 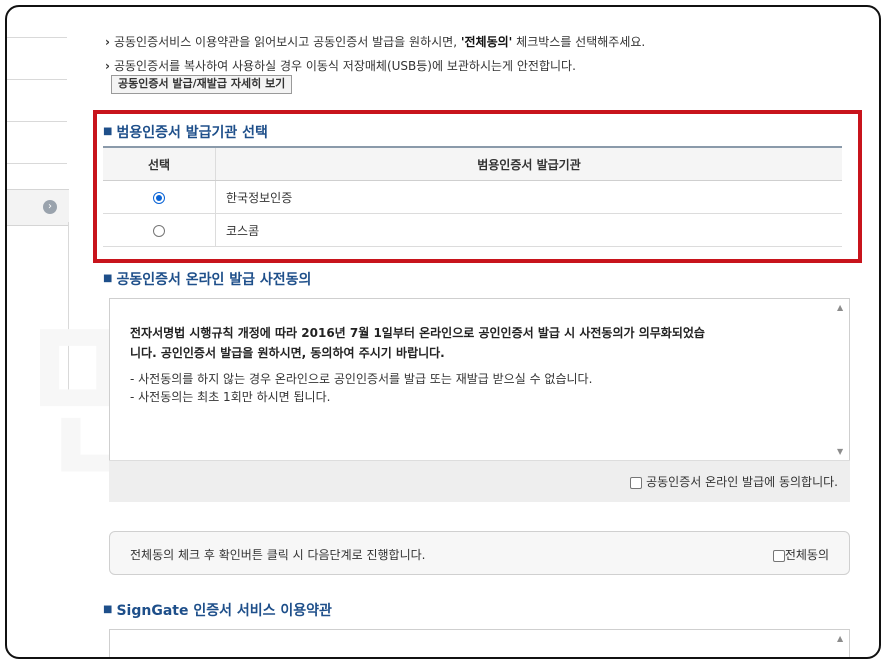 I want to click on all-agree-checkbox, so click(x=778, y=555).